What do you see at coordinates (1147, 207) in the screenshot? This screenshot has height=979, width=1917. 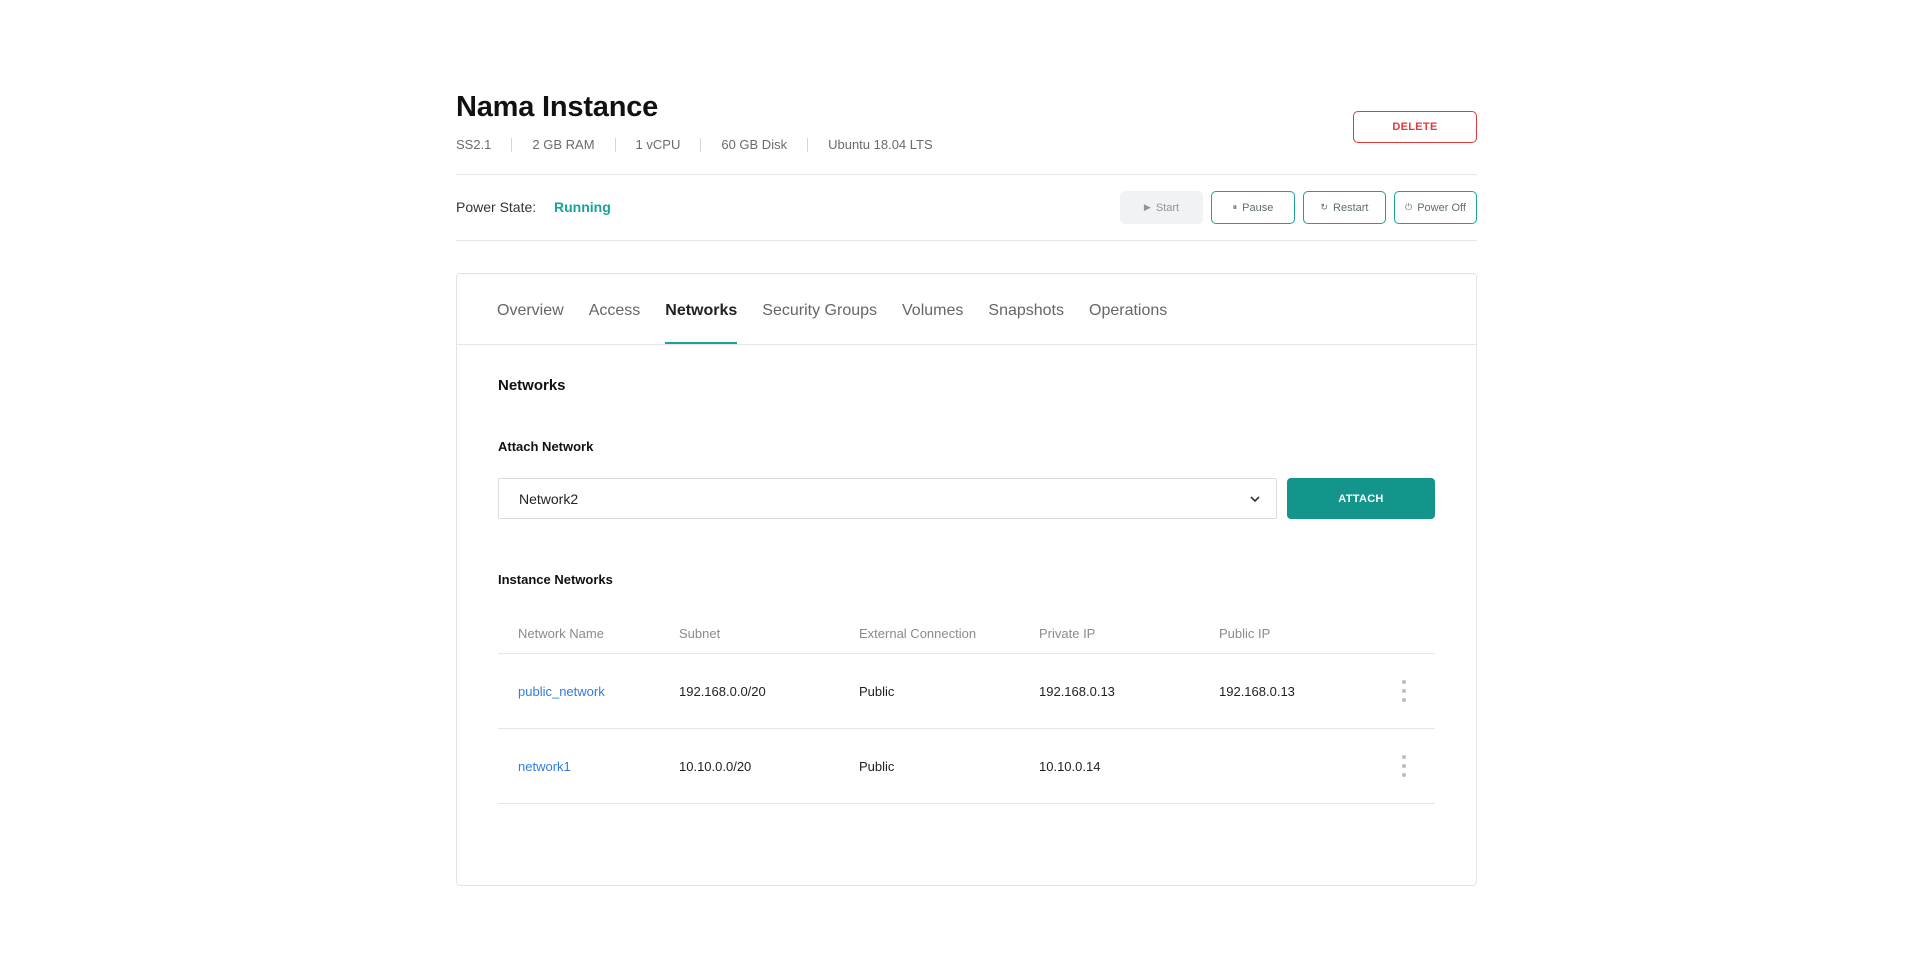 I see `play-icon: ▶` at bounding box center [1147, 207].